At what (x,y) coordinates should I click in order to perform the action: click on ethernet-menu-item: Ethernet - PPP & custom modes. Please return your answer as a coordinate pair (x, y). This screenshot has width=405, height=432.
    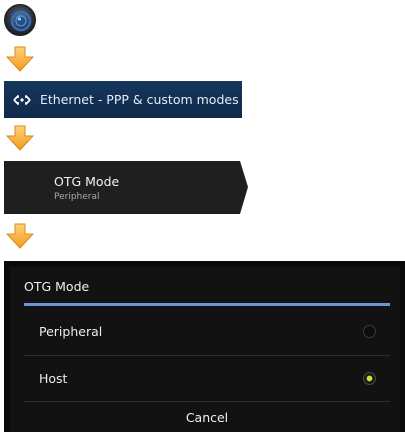
    Looking at the image, I should click on (123, 99).